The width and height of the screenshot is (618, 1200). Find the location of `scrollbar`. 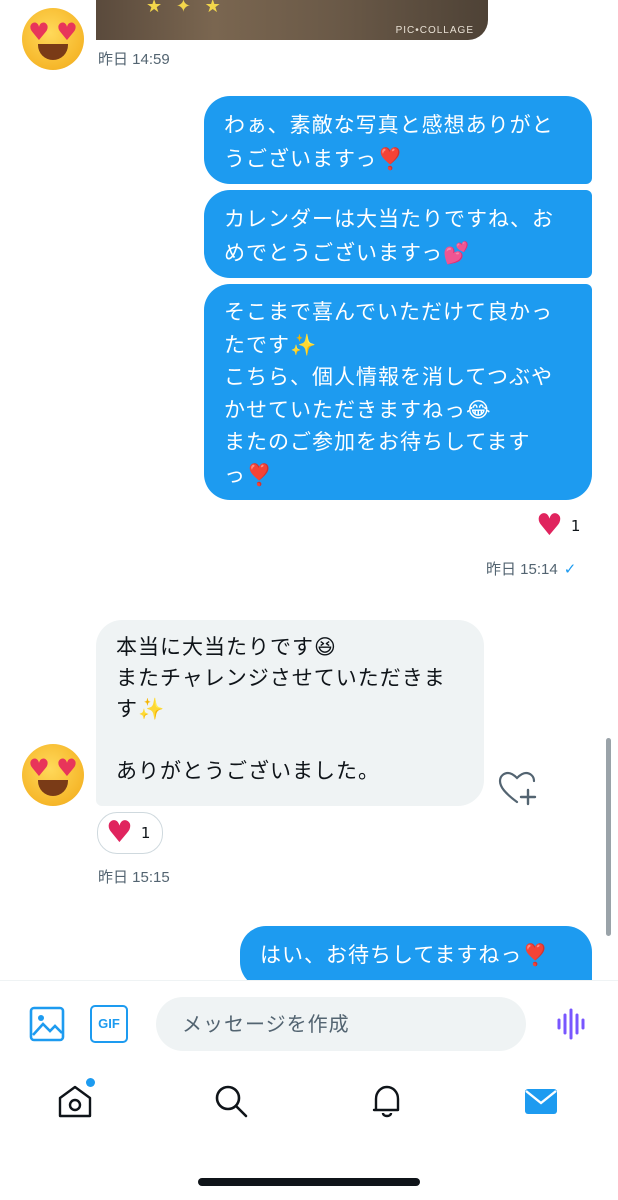

scrollbar is located at coordinates (608, 837).